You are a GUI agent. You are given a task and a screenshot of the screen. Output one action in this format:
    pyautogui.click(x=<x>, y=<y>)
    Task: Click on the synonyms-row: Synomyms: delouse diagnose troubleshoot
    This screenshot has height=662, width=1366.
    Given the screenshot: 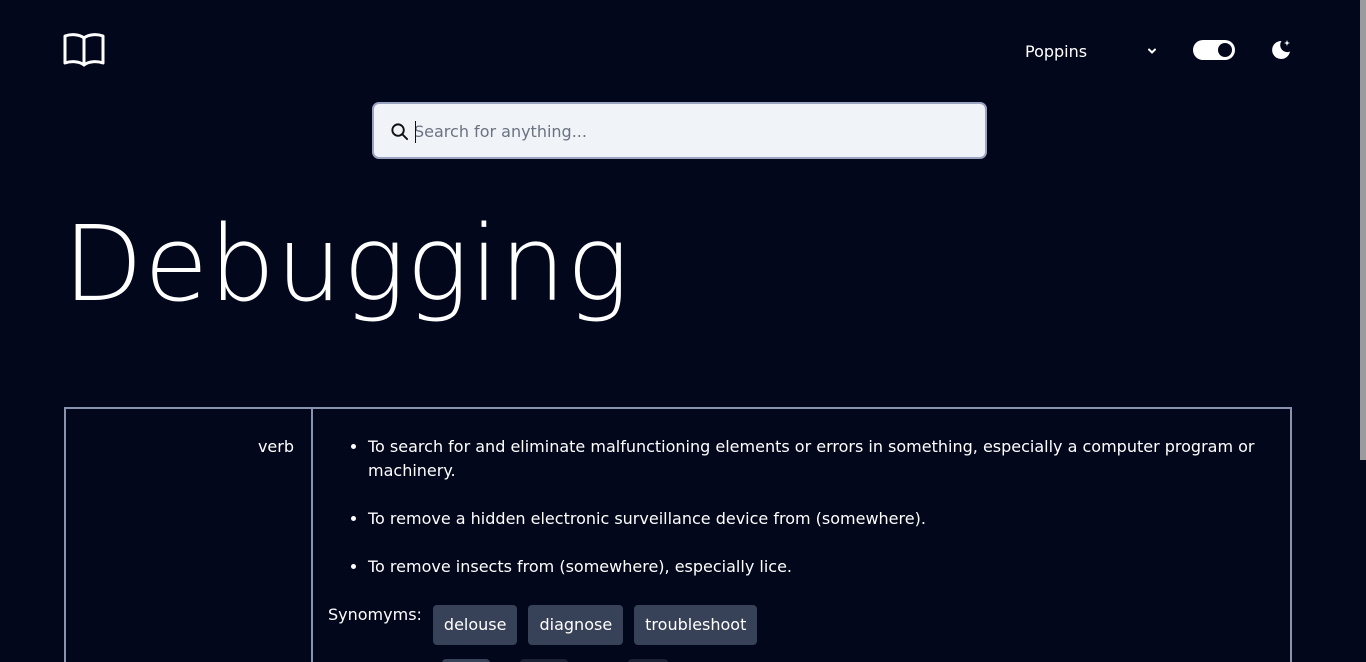 What is the action you would take?
    pyautogui.click(x=548, y=625)
    